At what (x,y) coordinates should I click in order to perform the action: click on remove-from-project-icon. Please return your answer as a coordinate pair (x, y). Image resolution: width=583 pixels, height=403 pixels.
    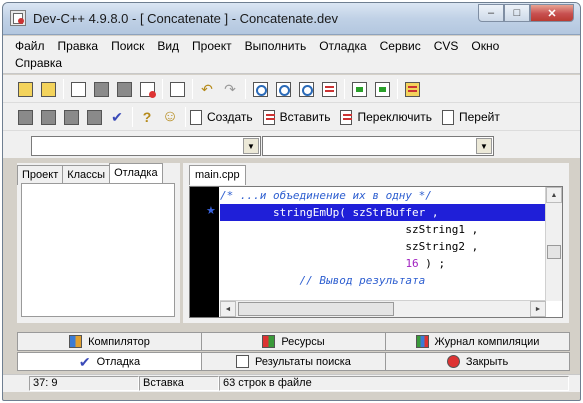
    Looking at the image, I should click on (382, 89).